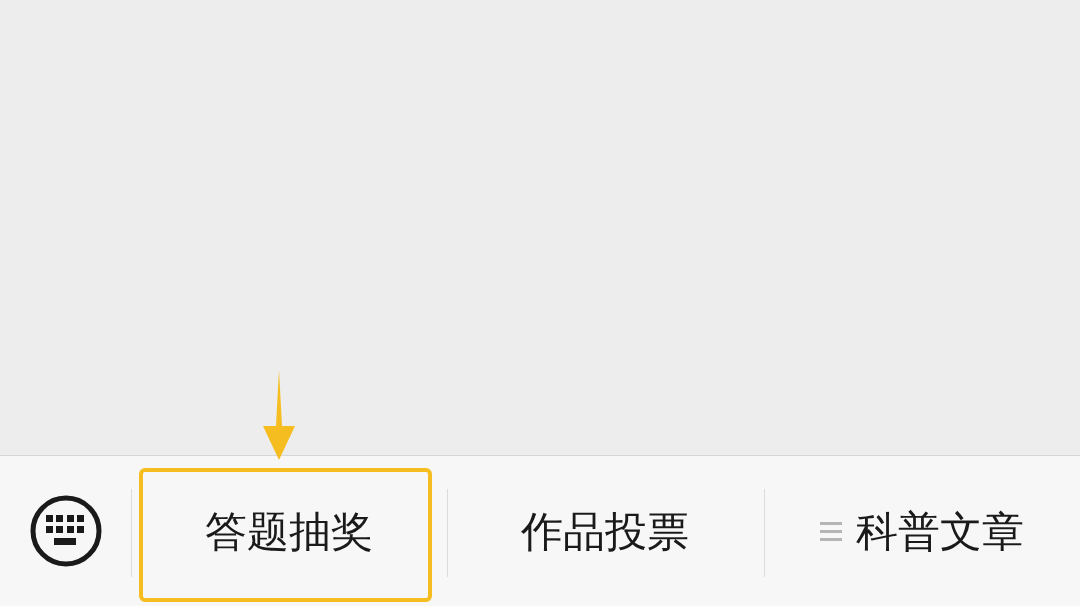  I want to click on menu-item: 作品投票, so click(605, 531).